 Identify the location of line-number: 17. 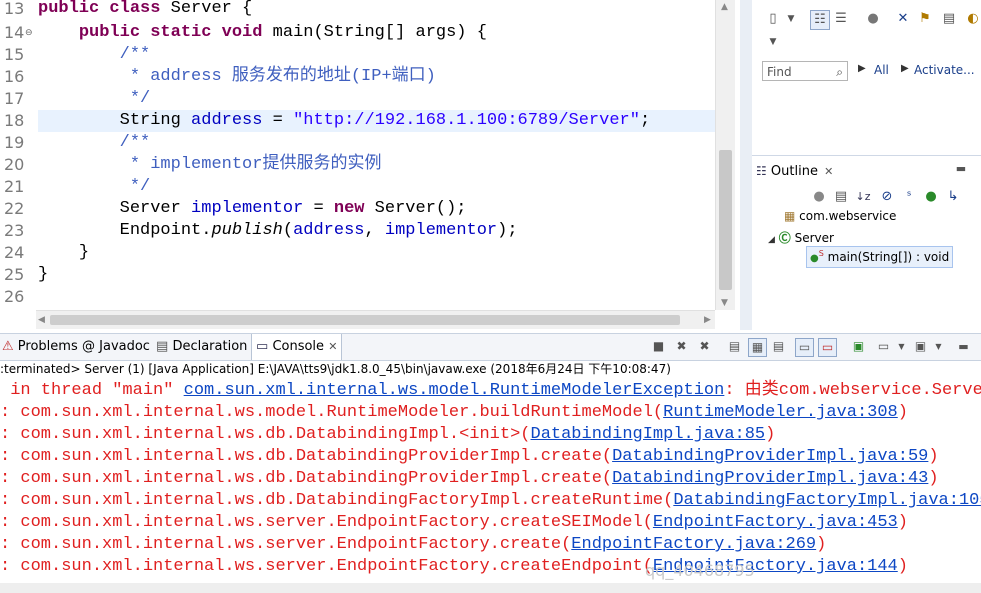
(14, 98).